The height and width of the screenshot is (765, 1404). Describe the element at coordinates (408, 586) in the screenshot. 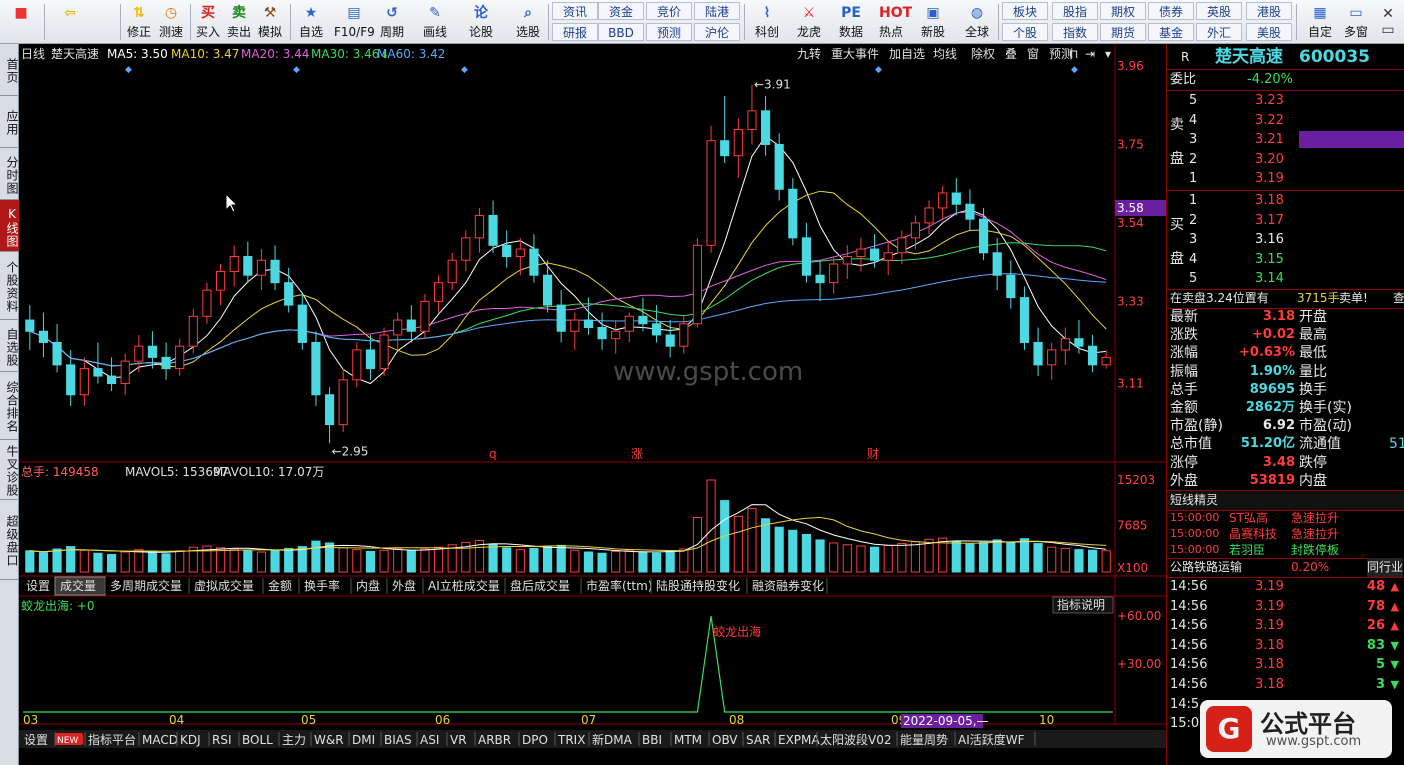

I see `indicator-tab-7: 外盘` at that location.